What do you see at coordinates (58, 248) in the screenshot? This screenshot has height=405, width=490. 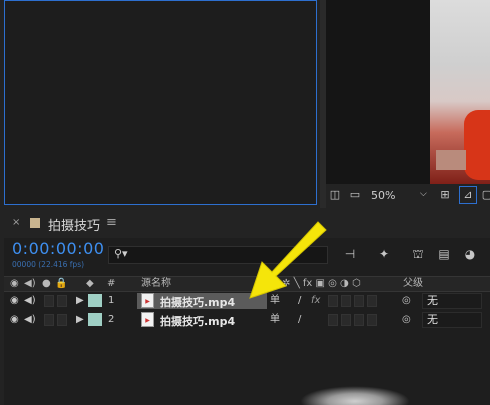 I see `current-time-display: 0:00:00:00` at bounding box center [58, 248].